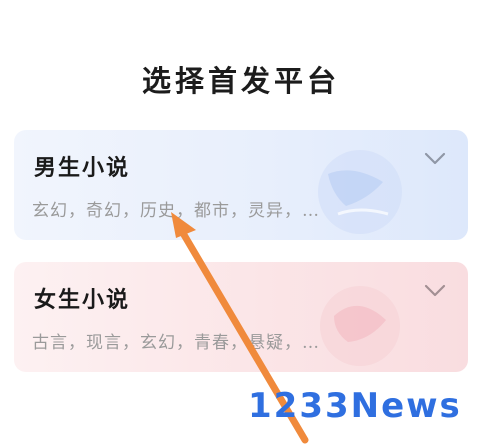 The height and width of the screenshot is (445, 482). I want to click on flower-decoration-icon, so click(360, 326).